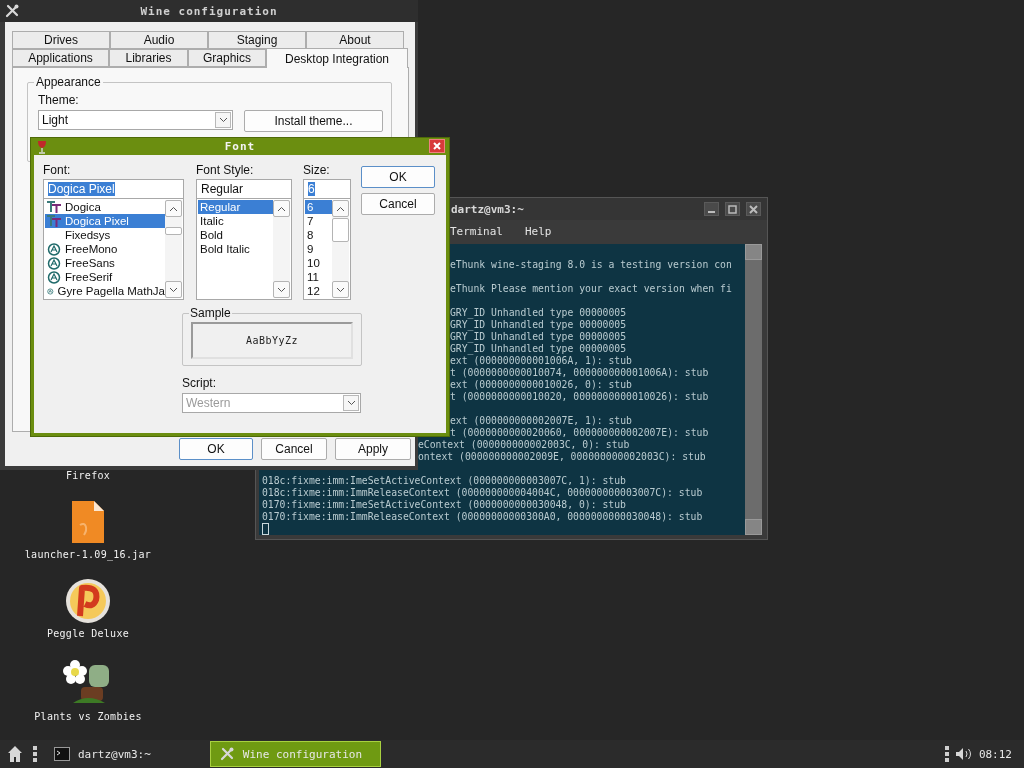  I want to click on list-item: 7, so click(318, 221).